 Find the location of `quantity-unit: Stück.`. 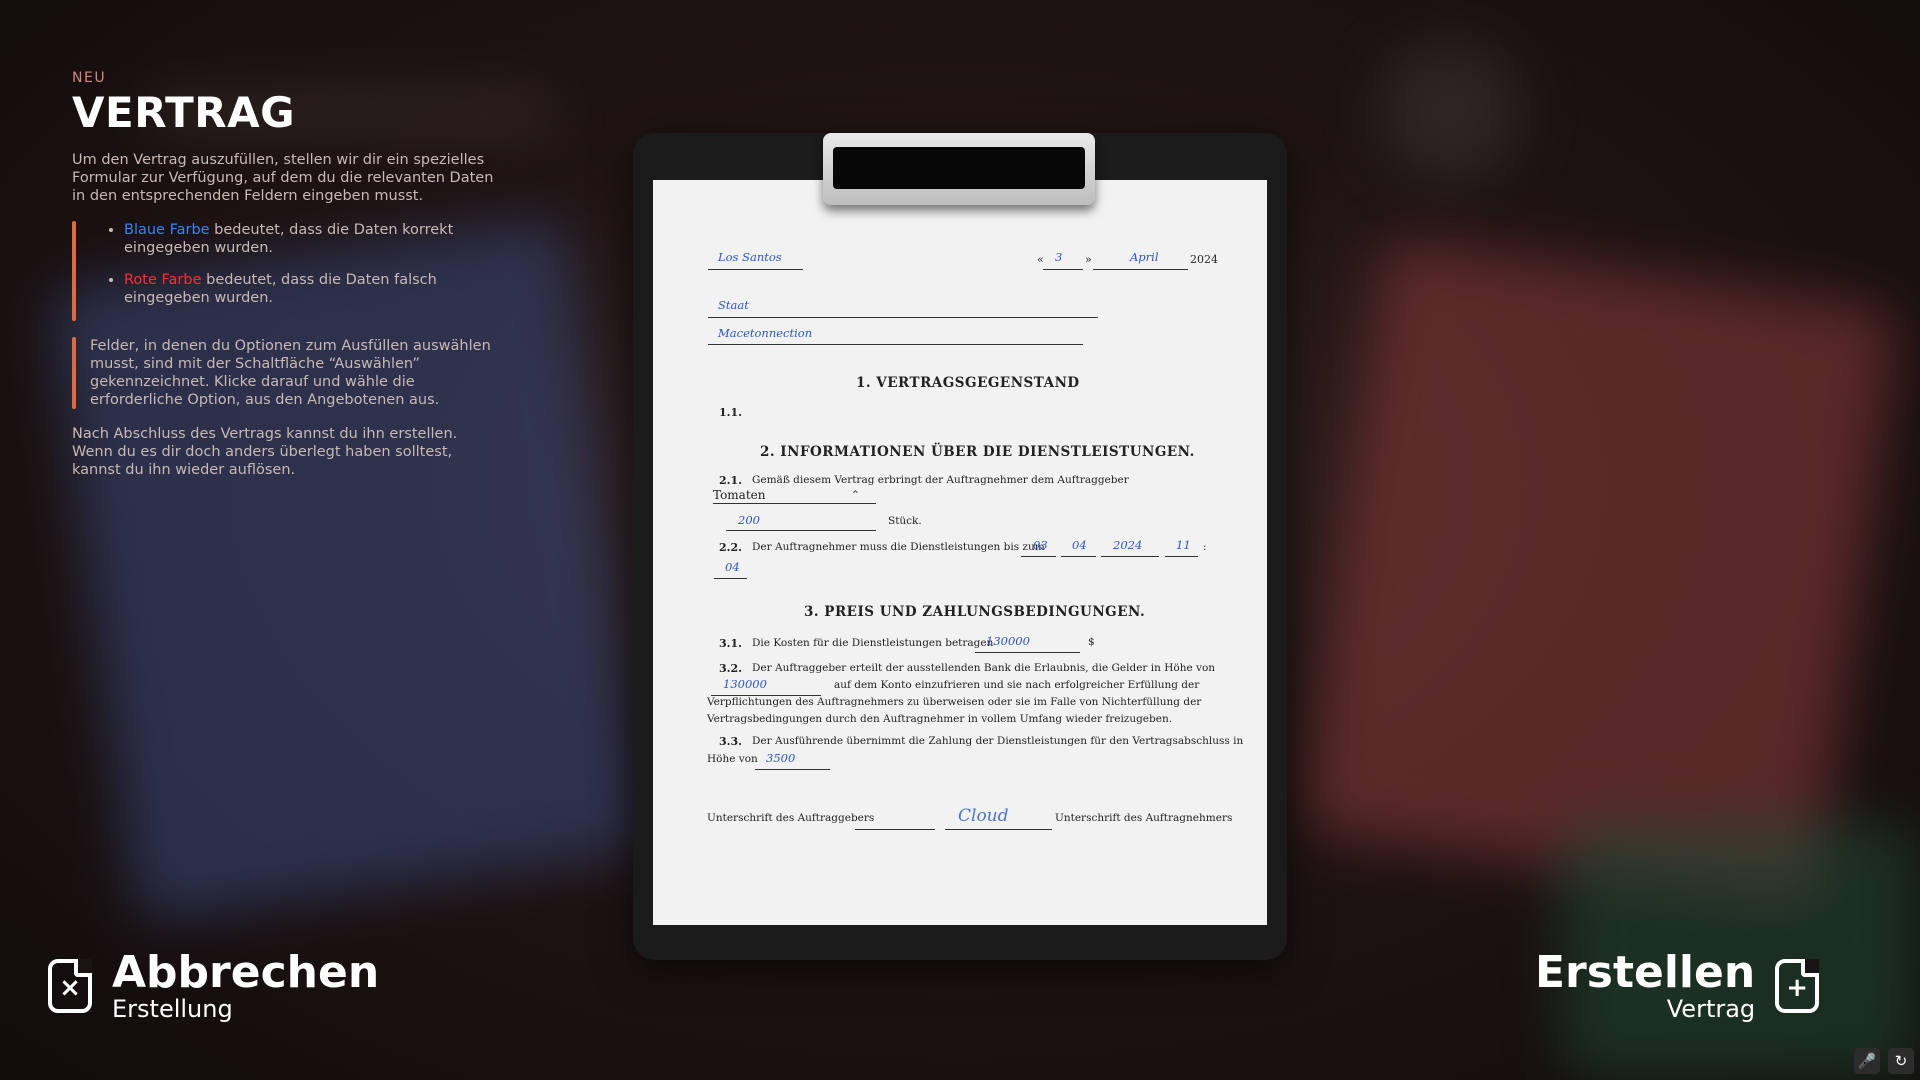

quantity-unit: Stück. is located at coordinates (905, 521).